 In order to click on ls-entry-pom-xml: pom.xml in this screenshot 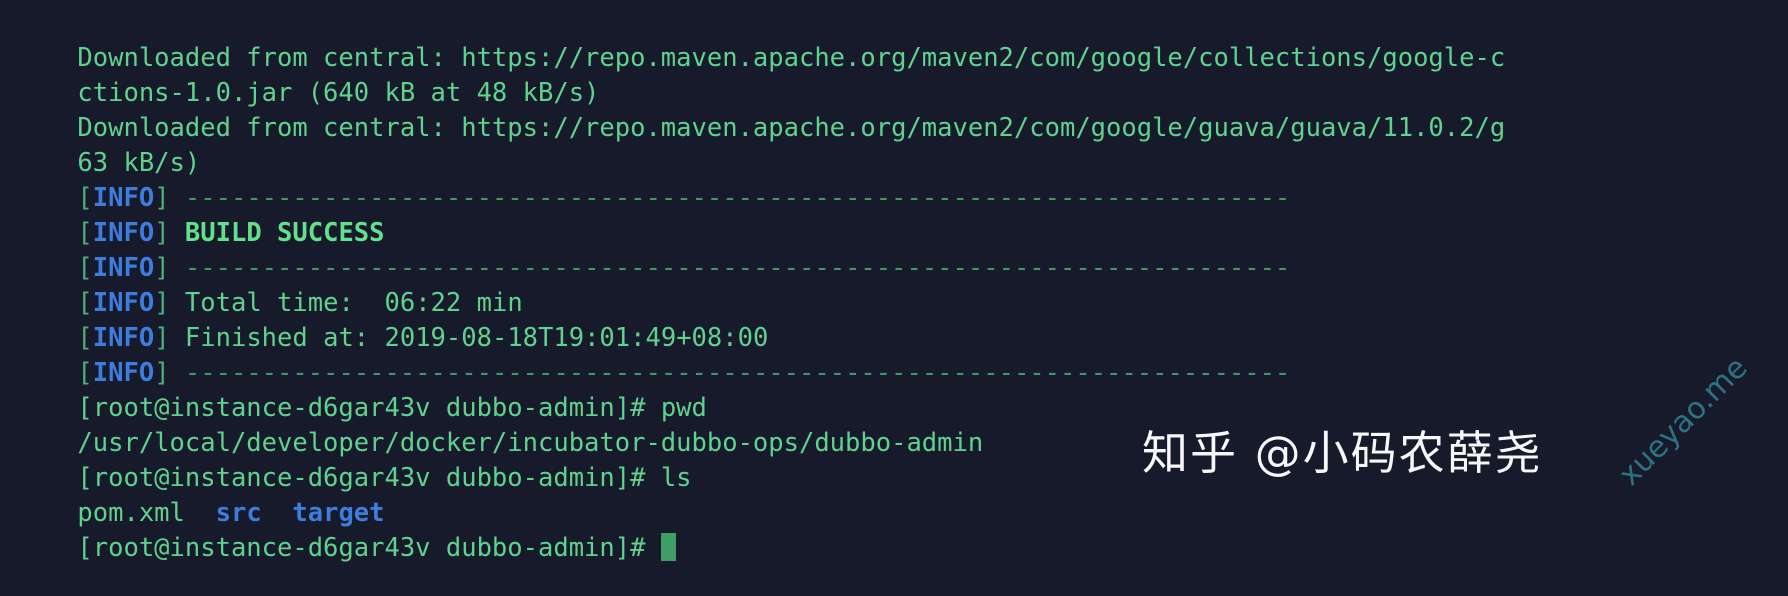, I will do `click(131, 513)`.